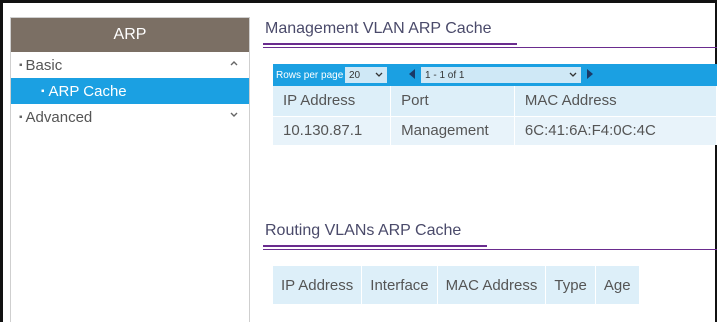 Image resolution: width=717 pixels, height=322 pixels. I want to click on table-row: 10.130.87.1 Management 6C:41:6A:F4:0C:4C, so click(495, 130).